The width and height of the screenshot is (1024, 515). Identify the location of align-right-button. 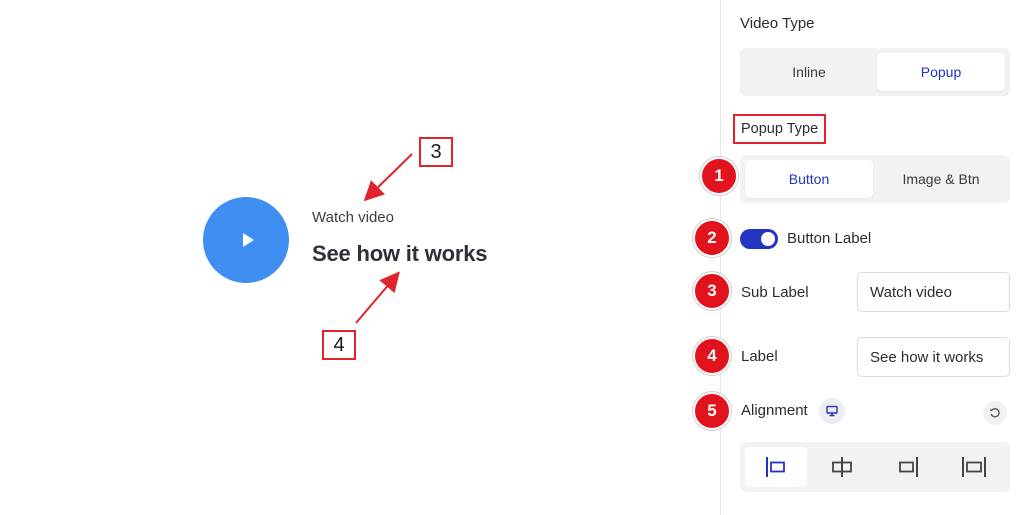
(908, 467).